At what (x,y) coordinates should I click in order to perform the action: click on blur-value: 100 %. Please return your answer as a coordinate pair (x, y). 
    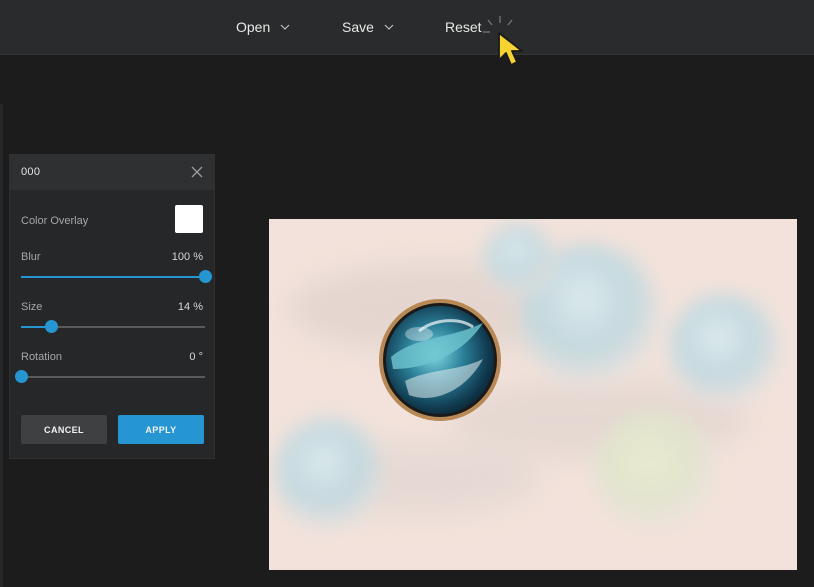
    Looking at the image, I should click on (187, 257).